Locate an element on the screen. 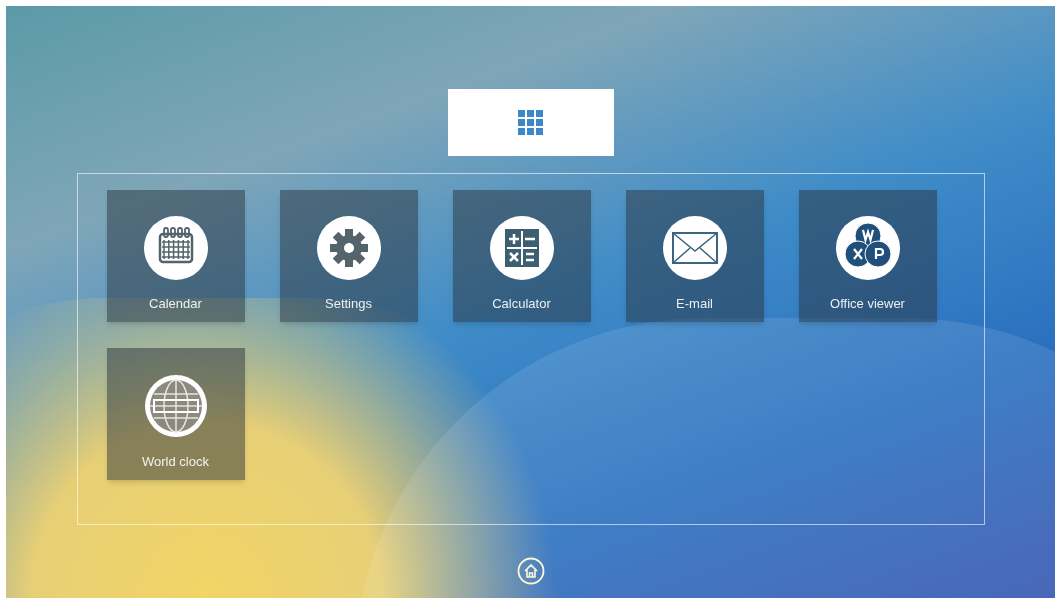 The width and height of the screenshot is (1061, 604). app-tile: Calendar is located at coordinates (175, 256).